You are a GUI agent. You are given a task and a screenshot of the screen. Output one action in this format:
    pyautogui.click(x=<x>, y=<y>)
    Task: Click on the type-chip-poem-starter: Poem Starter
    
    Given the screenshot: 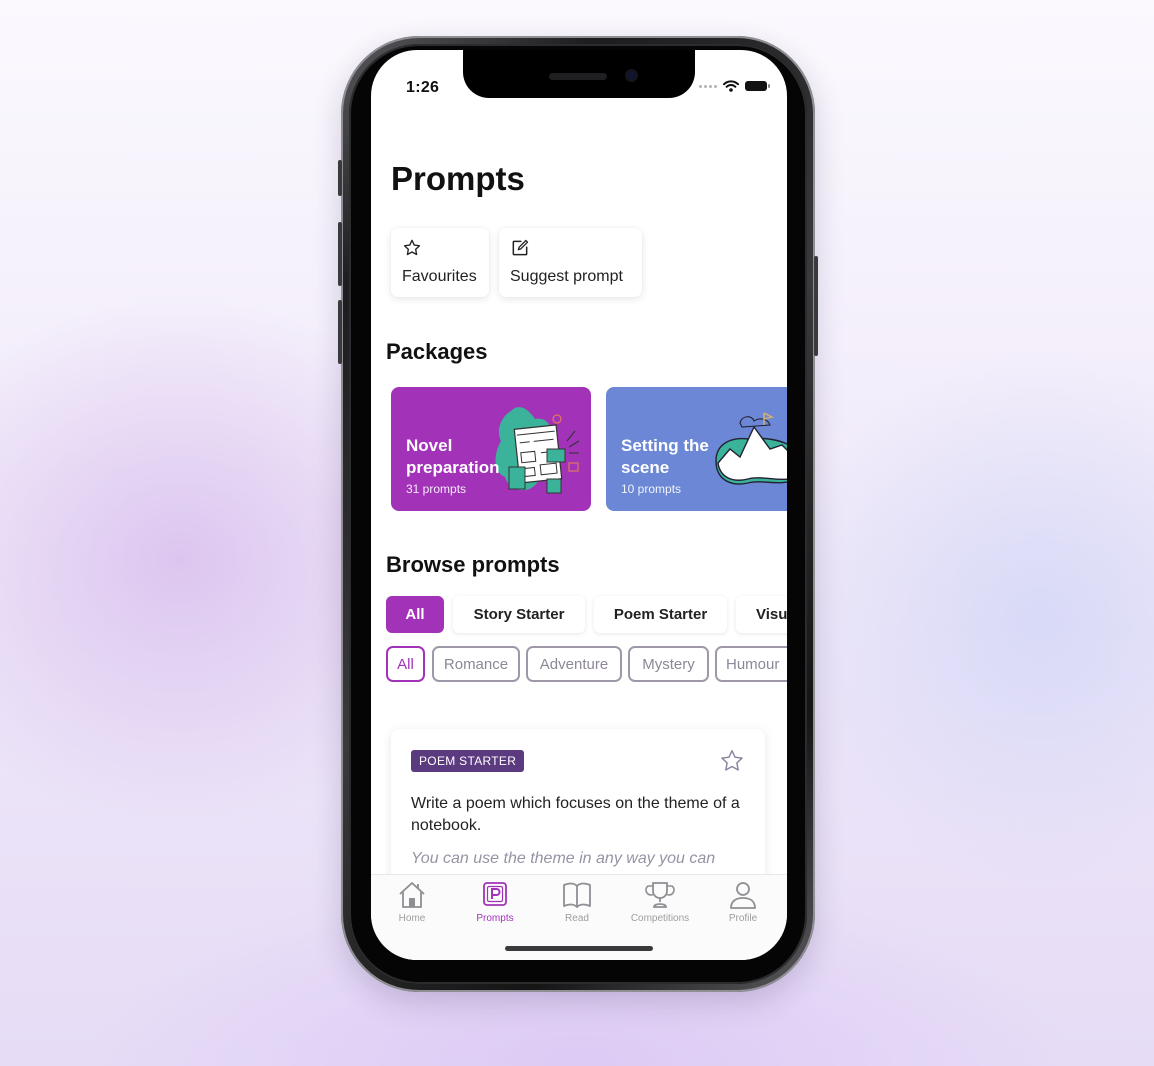 What is the action you would take?
    pyautogui.click(x=660, y=614)
    